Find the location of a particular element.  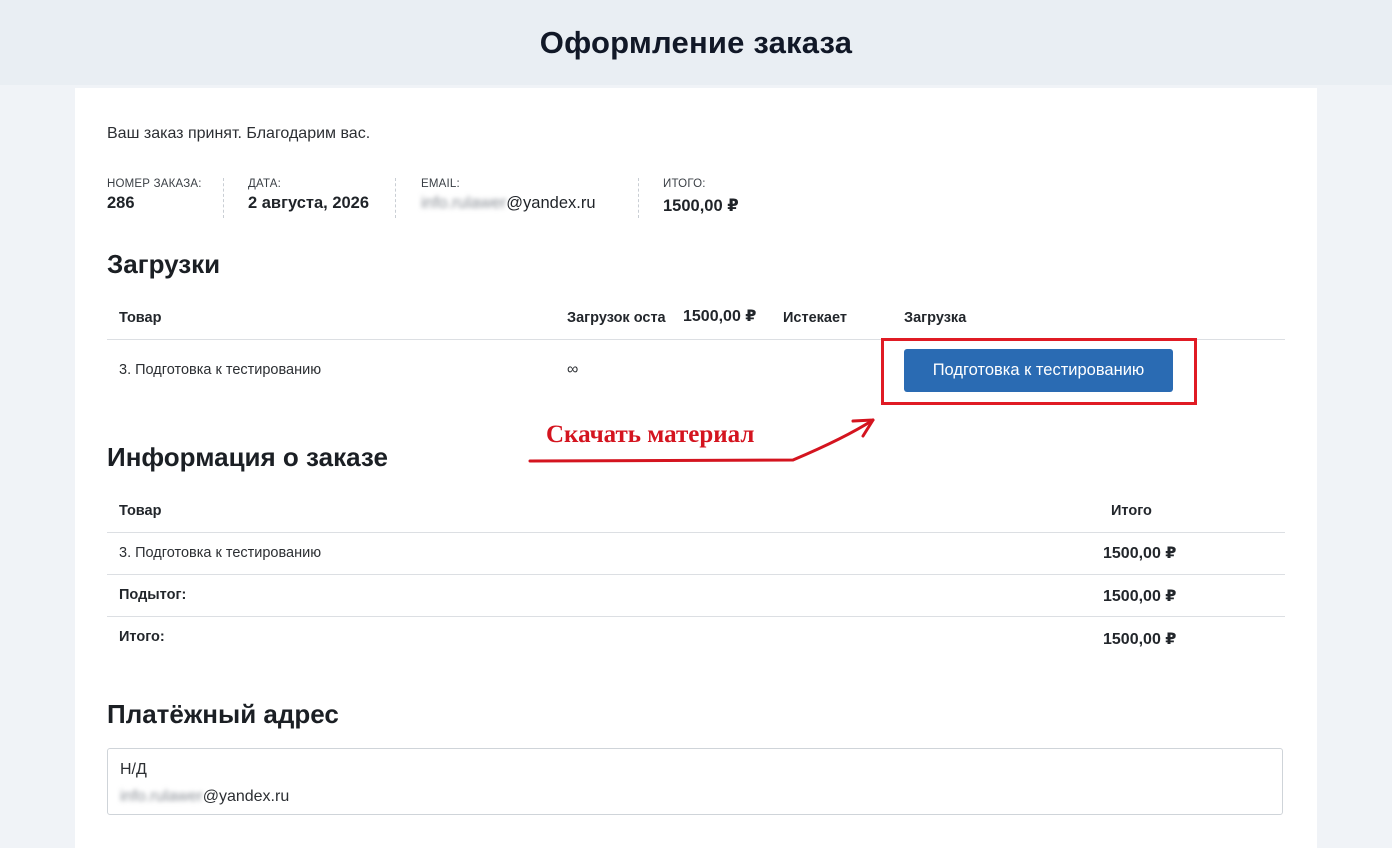

downloads-heading: Загрузки is located at coordinates (164, 264).